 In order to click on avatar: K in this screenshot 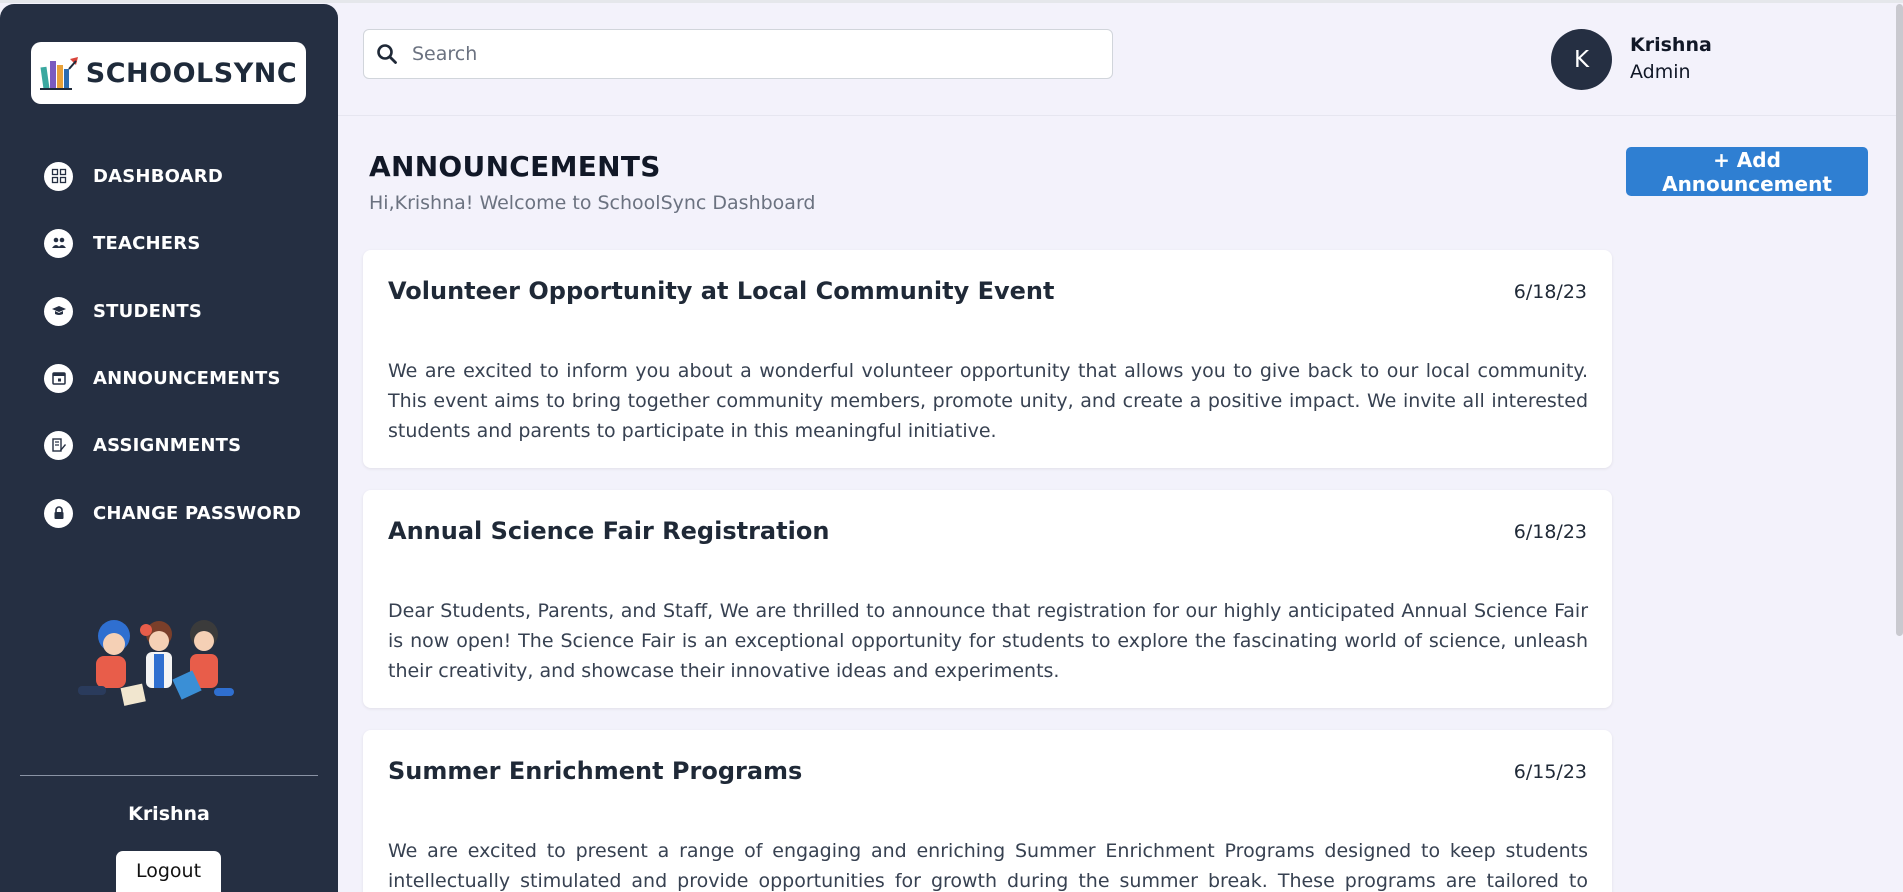, I will do `click(1581, 59)`.